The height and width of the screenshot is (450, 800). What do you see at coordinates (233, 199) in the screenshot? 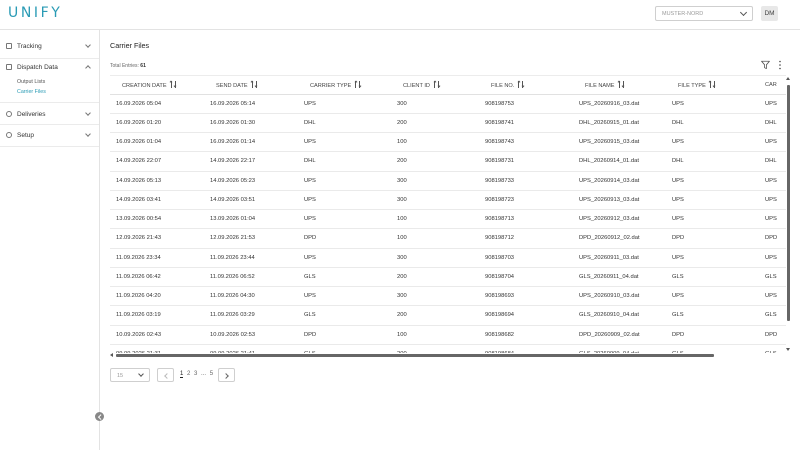
I see `cell-text: 14.09.2026 03:51` at bounding box center [233, 199].